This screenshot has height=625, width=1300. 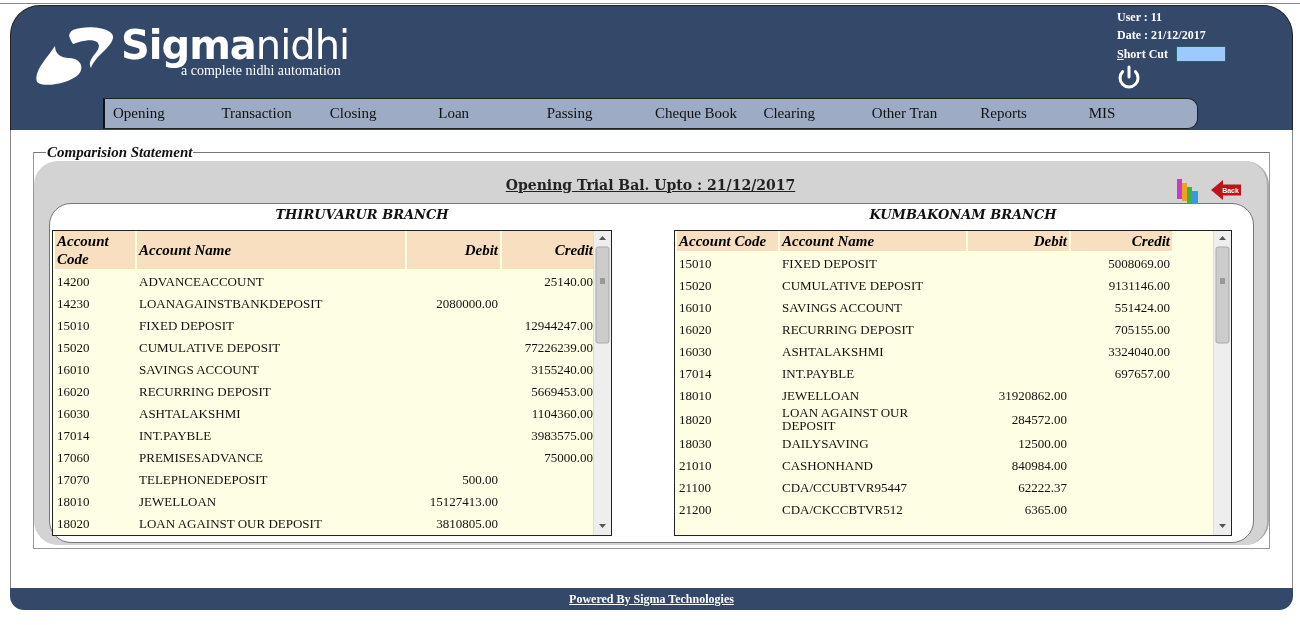 I want to click on shortcut-input, so click(x=1201, y=54).